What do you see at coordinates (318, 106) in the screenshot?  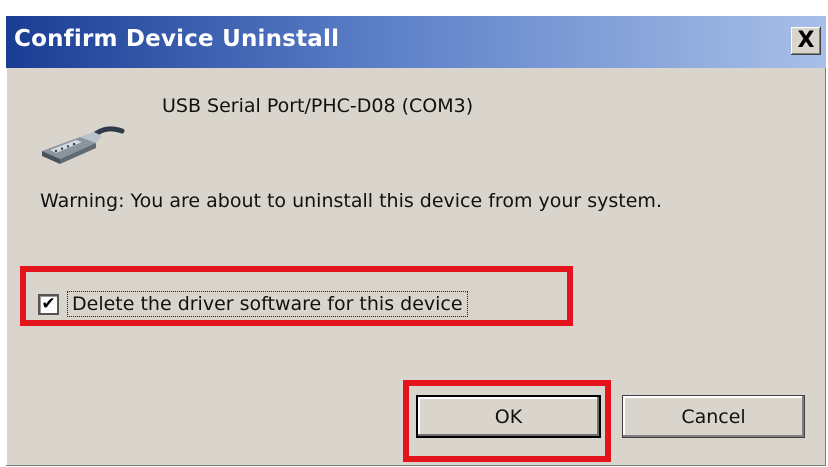 I see `device-name: USB Serial Port/PHC-D08 (COM3)` at bounding box center [318, 106].